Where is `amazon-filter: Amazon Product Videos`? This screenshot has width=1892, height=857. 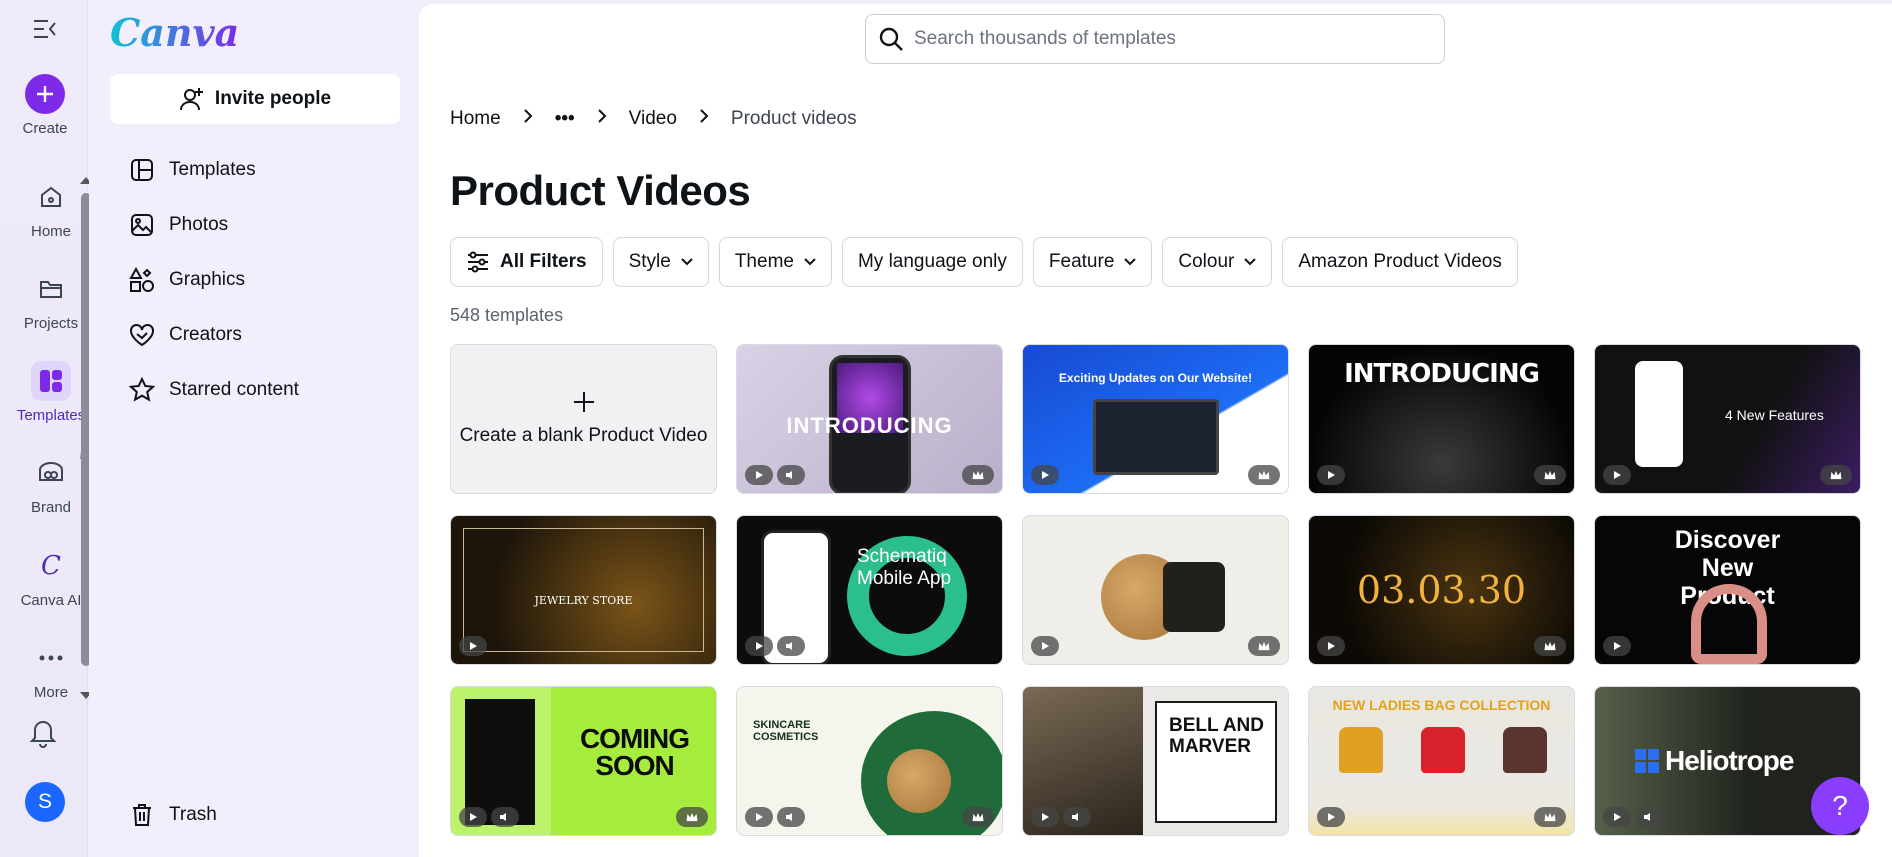 amazon-filter: Amazon Product Videos is located at coordinates (1400, 262).